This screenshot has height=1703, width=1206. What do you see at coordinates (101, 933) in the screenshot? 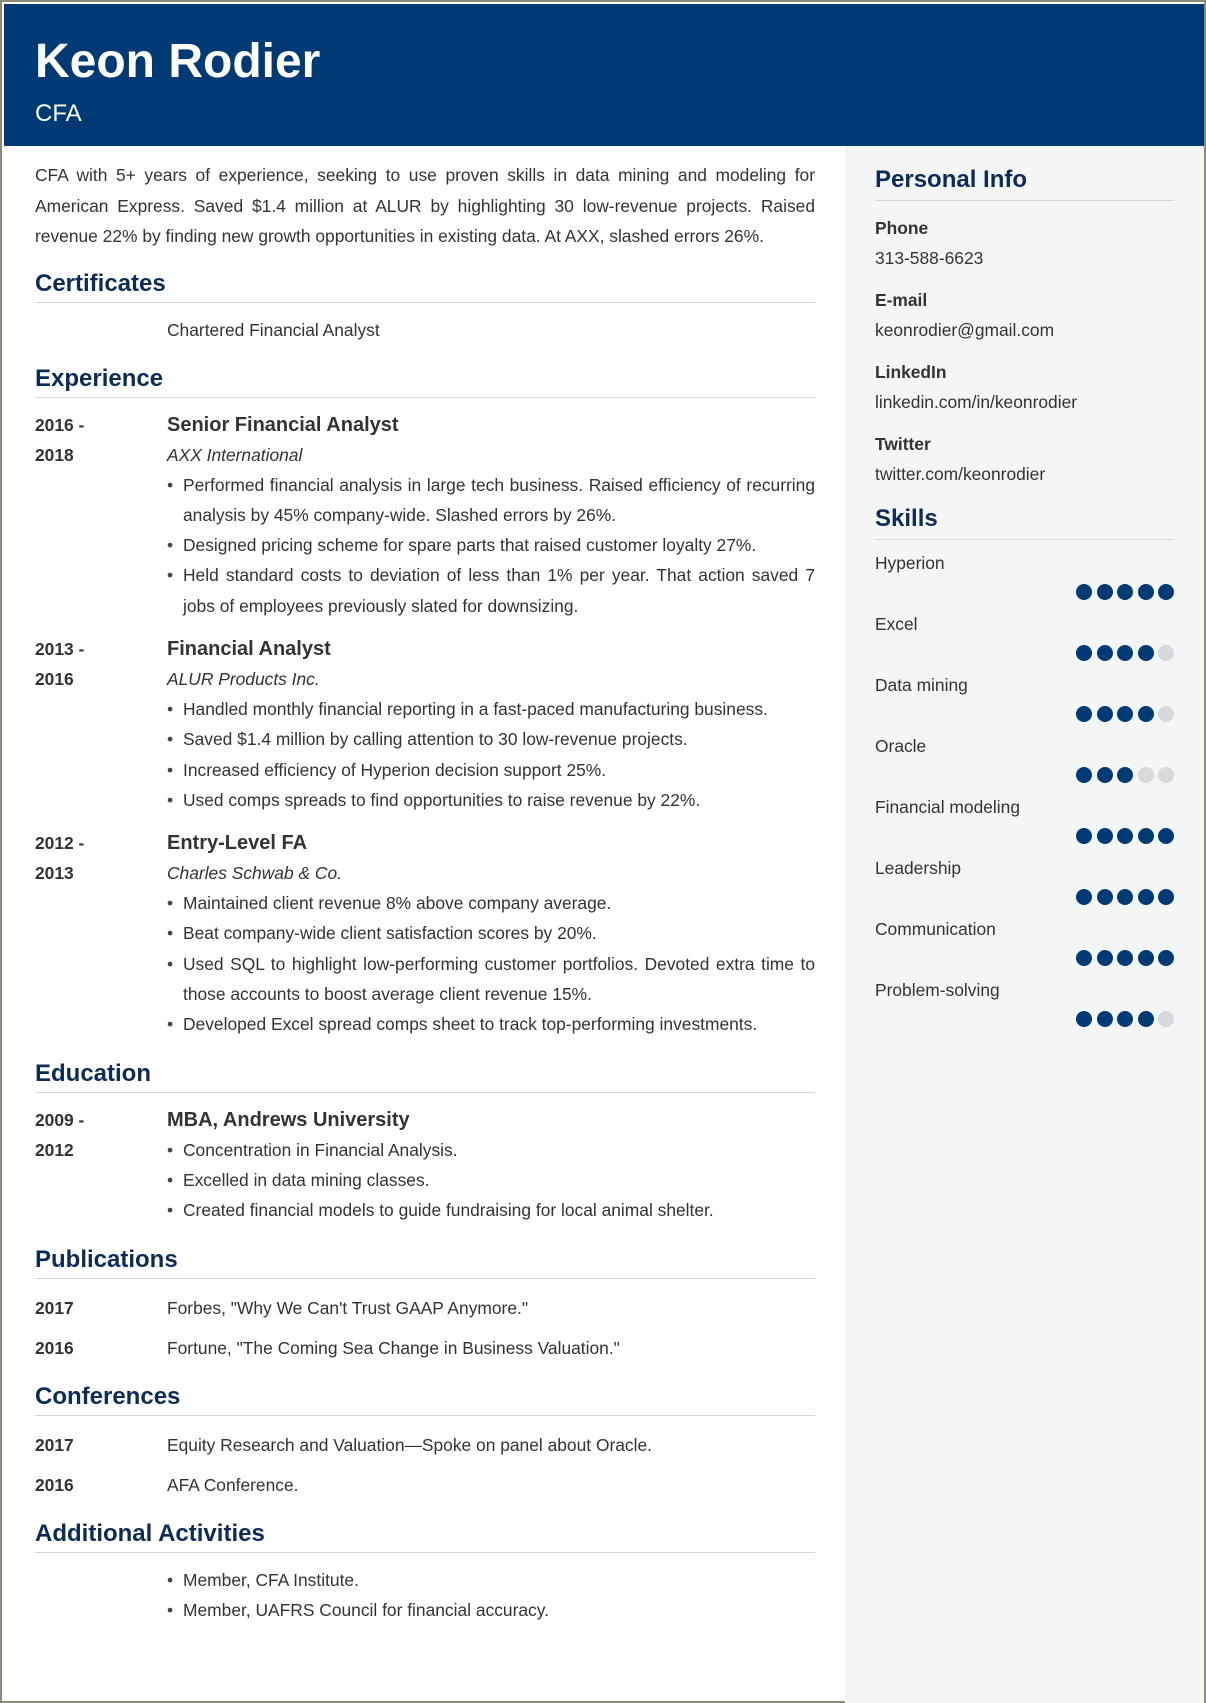
I see `entry-dates: 2012 - 2013` at bounding box center [101, 933].